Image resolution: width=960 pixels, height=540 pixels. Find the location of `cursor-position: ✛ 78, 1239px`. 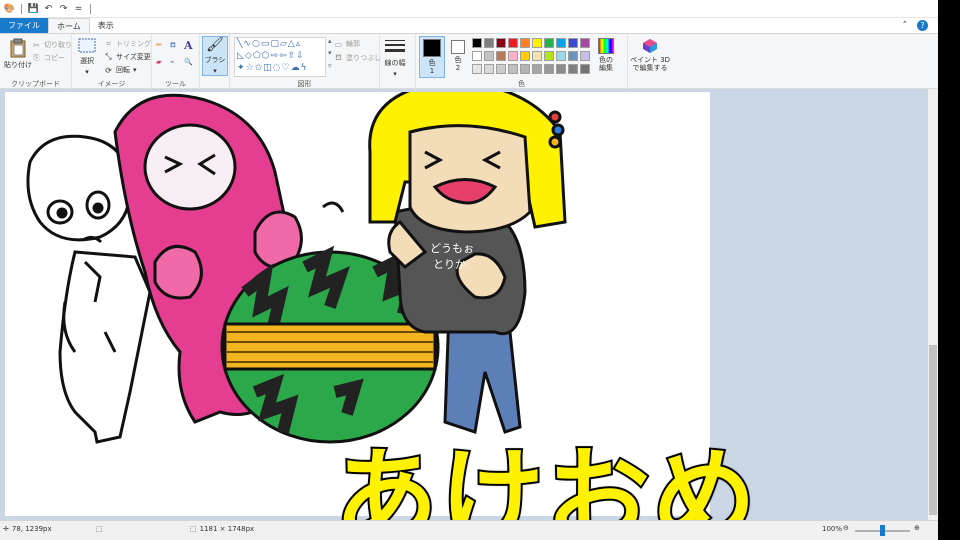

cursor-position: ✛ 78, 1239px is located at coordinates (27, 529).